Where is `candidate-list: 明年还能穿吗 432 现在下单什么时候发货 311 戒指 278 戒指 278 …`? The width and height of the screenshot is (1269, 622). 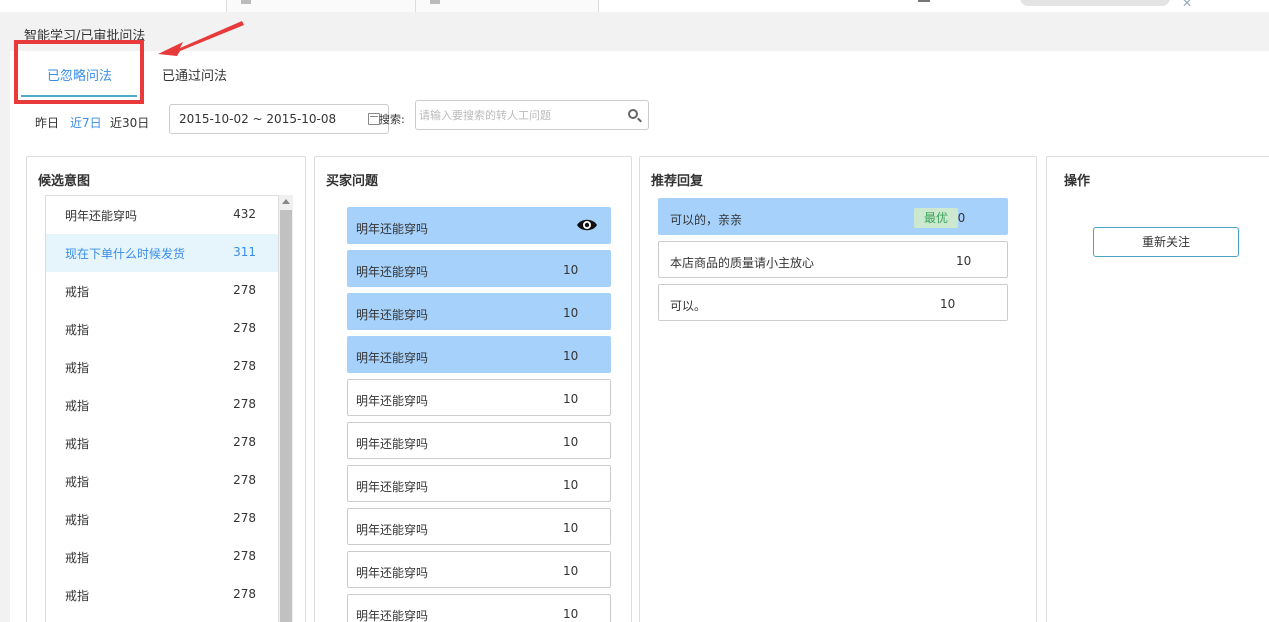
candidate-list: 明年还能穿吗 432 现在下单什么时候发货 311 戒指 278 戒指 278 … is located at coordinates (162, 408).